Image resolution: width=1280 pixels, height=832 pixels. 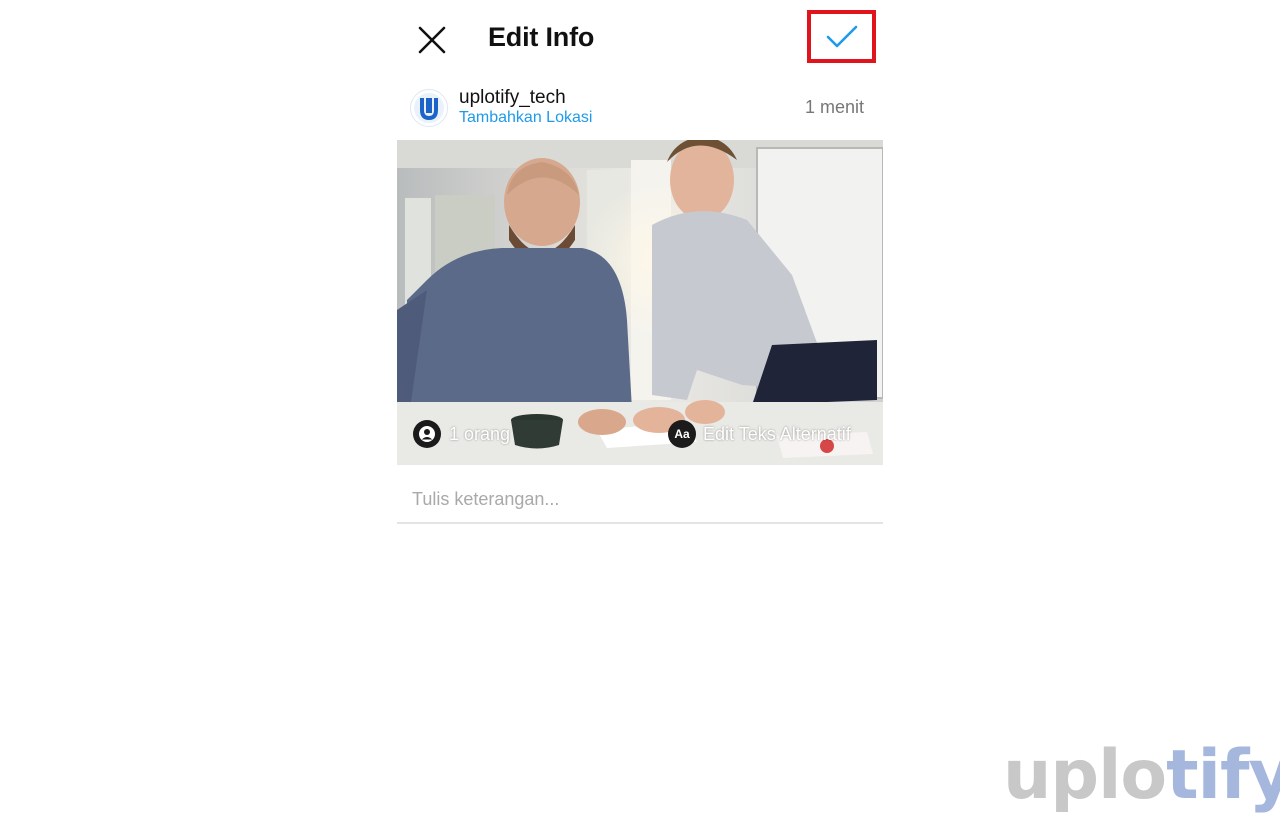 I want to click on checkmark-icon, so click(x=841, y=36).